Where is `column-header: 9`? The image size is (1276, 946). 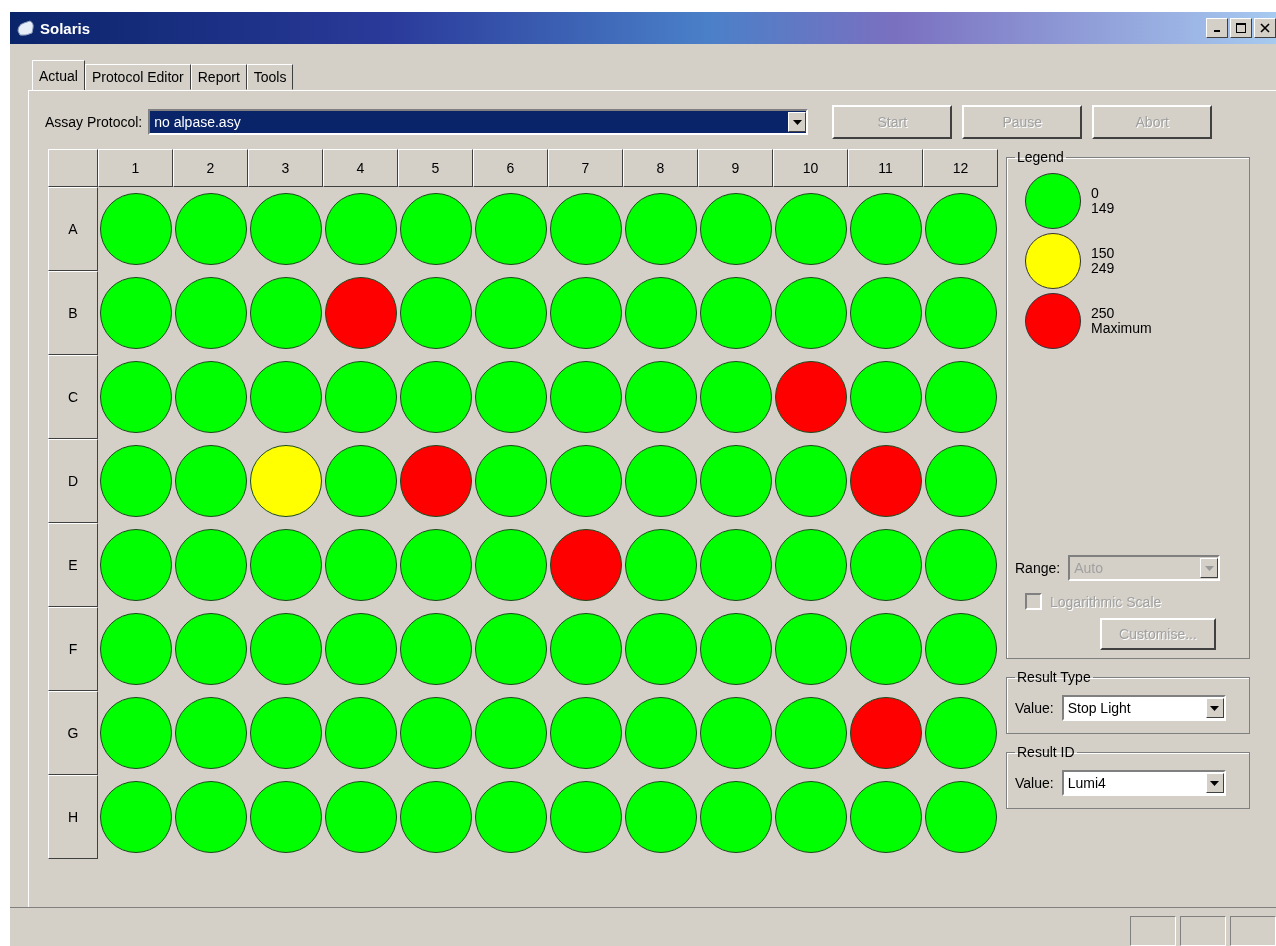
column-header: 9 is located at coordinates (735, 168).